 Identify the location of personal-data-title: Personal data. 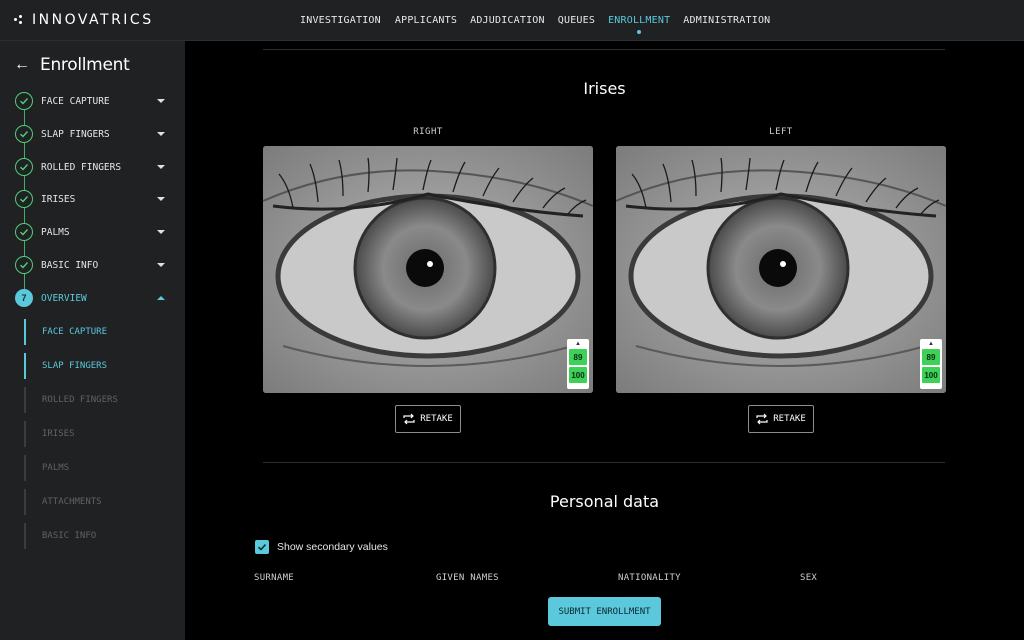
(604, 501).